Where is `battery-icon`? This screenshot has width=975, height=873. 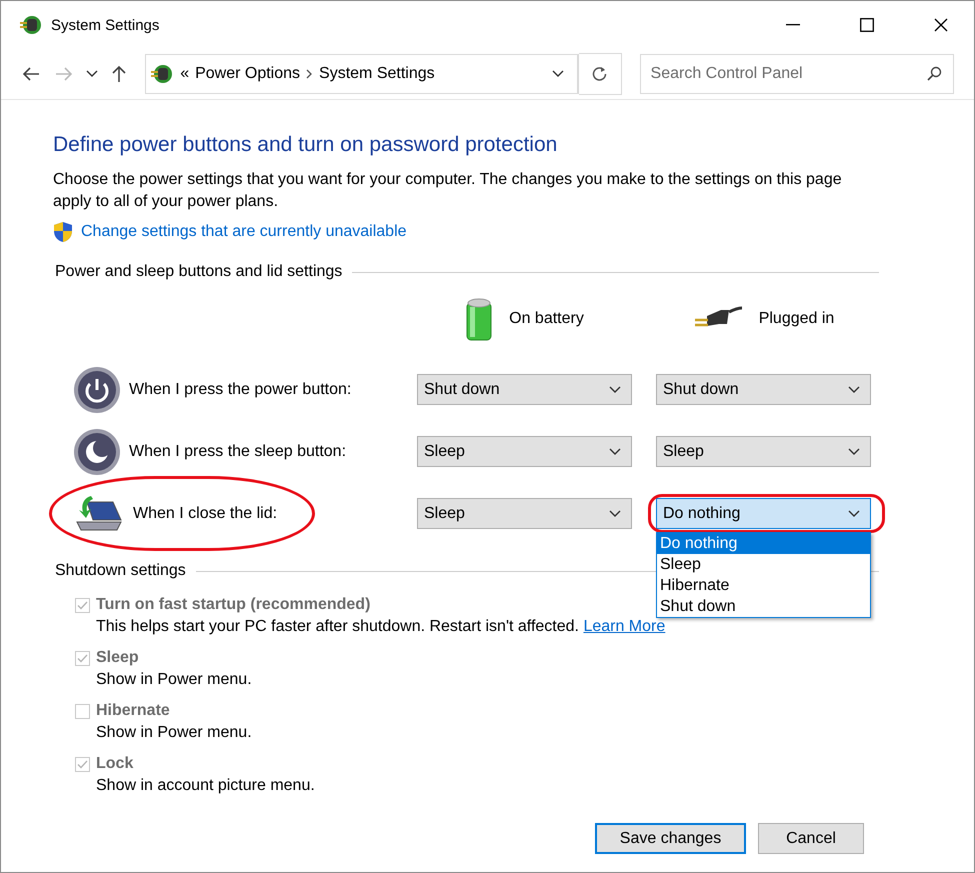 battery-icon is located at coordinates (479, 319).